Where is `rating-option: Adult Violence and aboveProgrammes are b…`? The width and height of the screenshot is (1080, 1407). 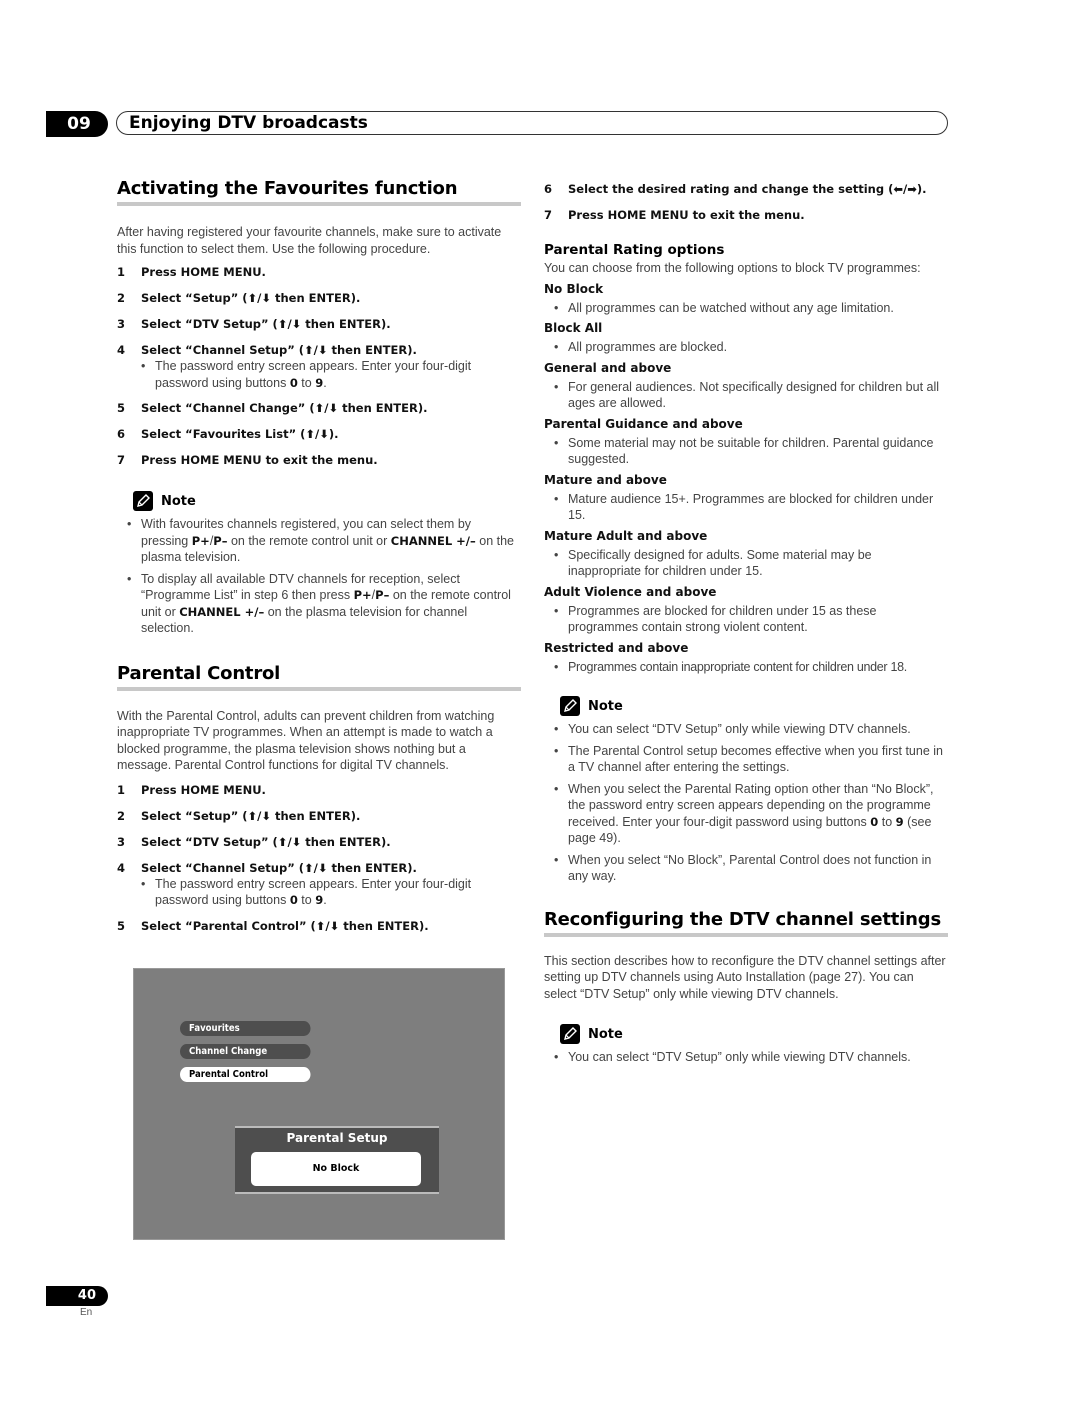
rating-option: Adult Violence and aboveProgrammes are b… is located at coordinates (746, 610).